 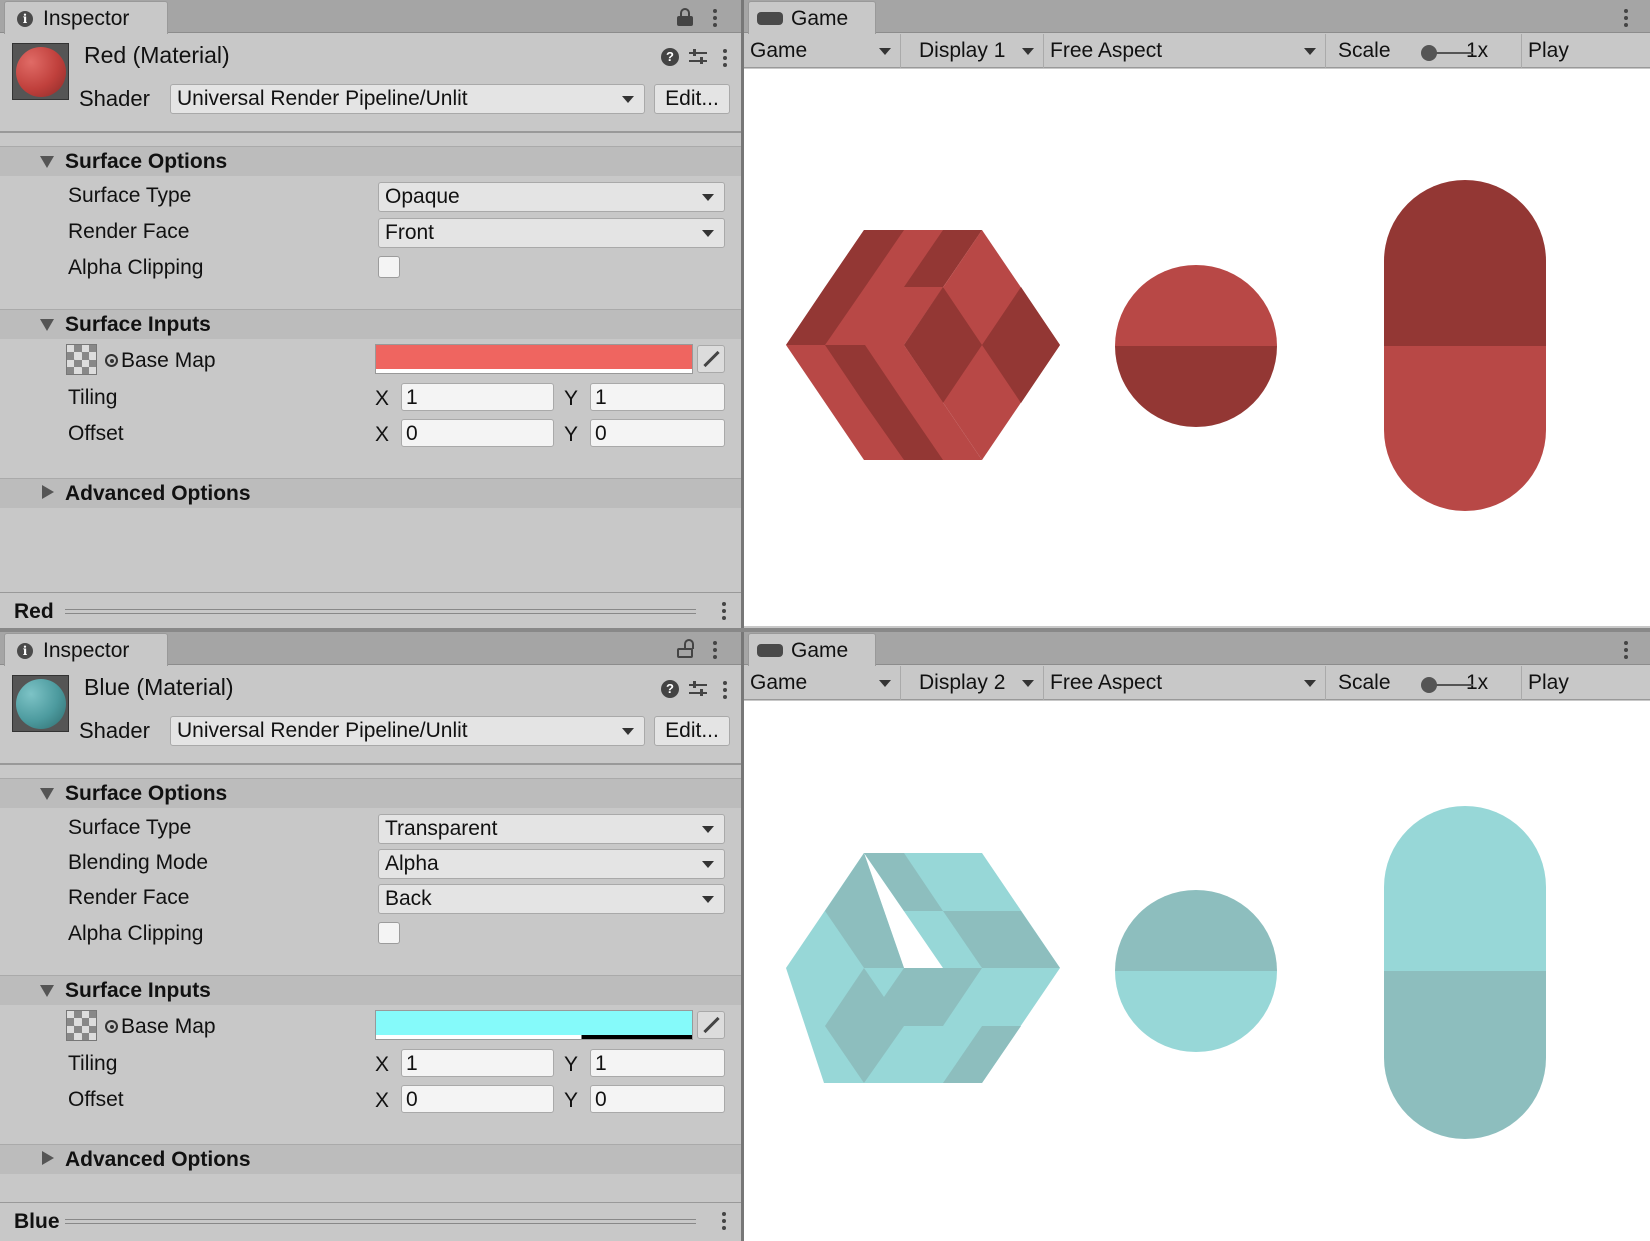 What do you see at coordinates (130, 827) in the screenshot?
I see `surface-type-label: Surface Type` at bounding box center [130, 827].